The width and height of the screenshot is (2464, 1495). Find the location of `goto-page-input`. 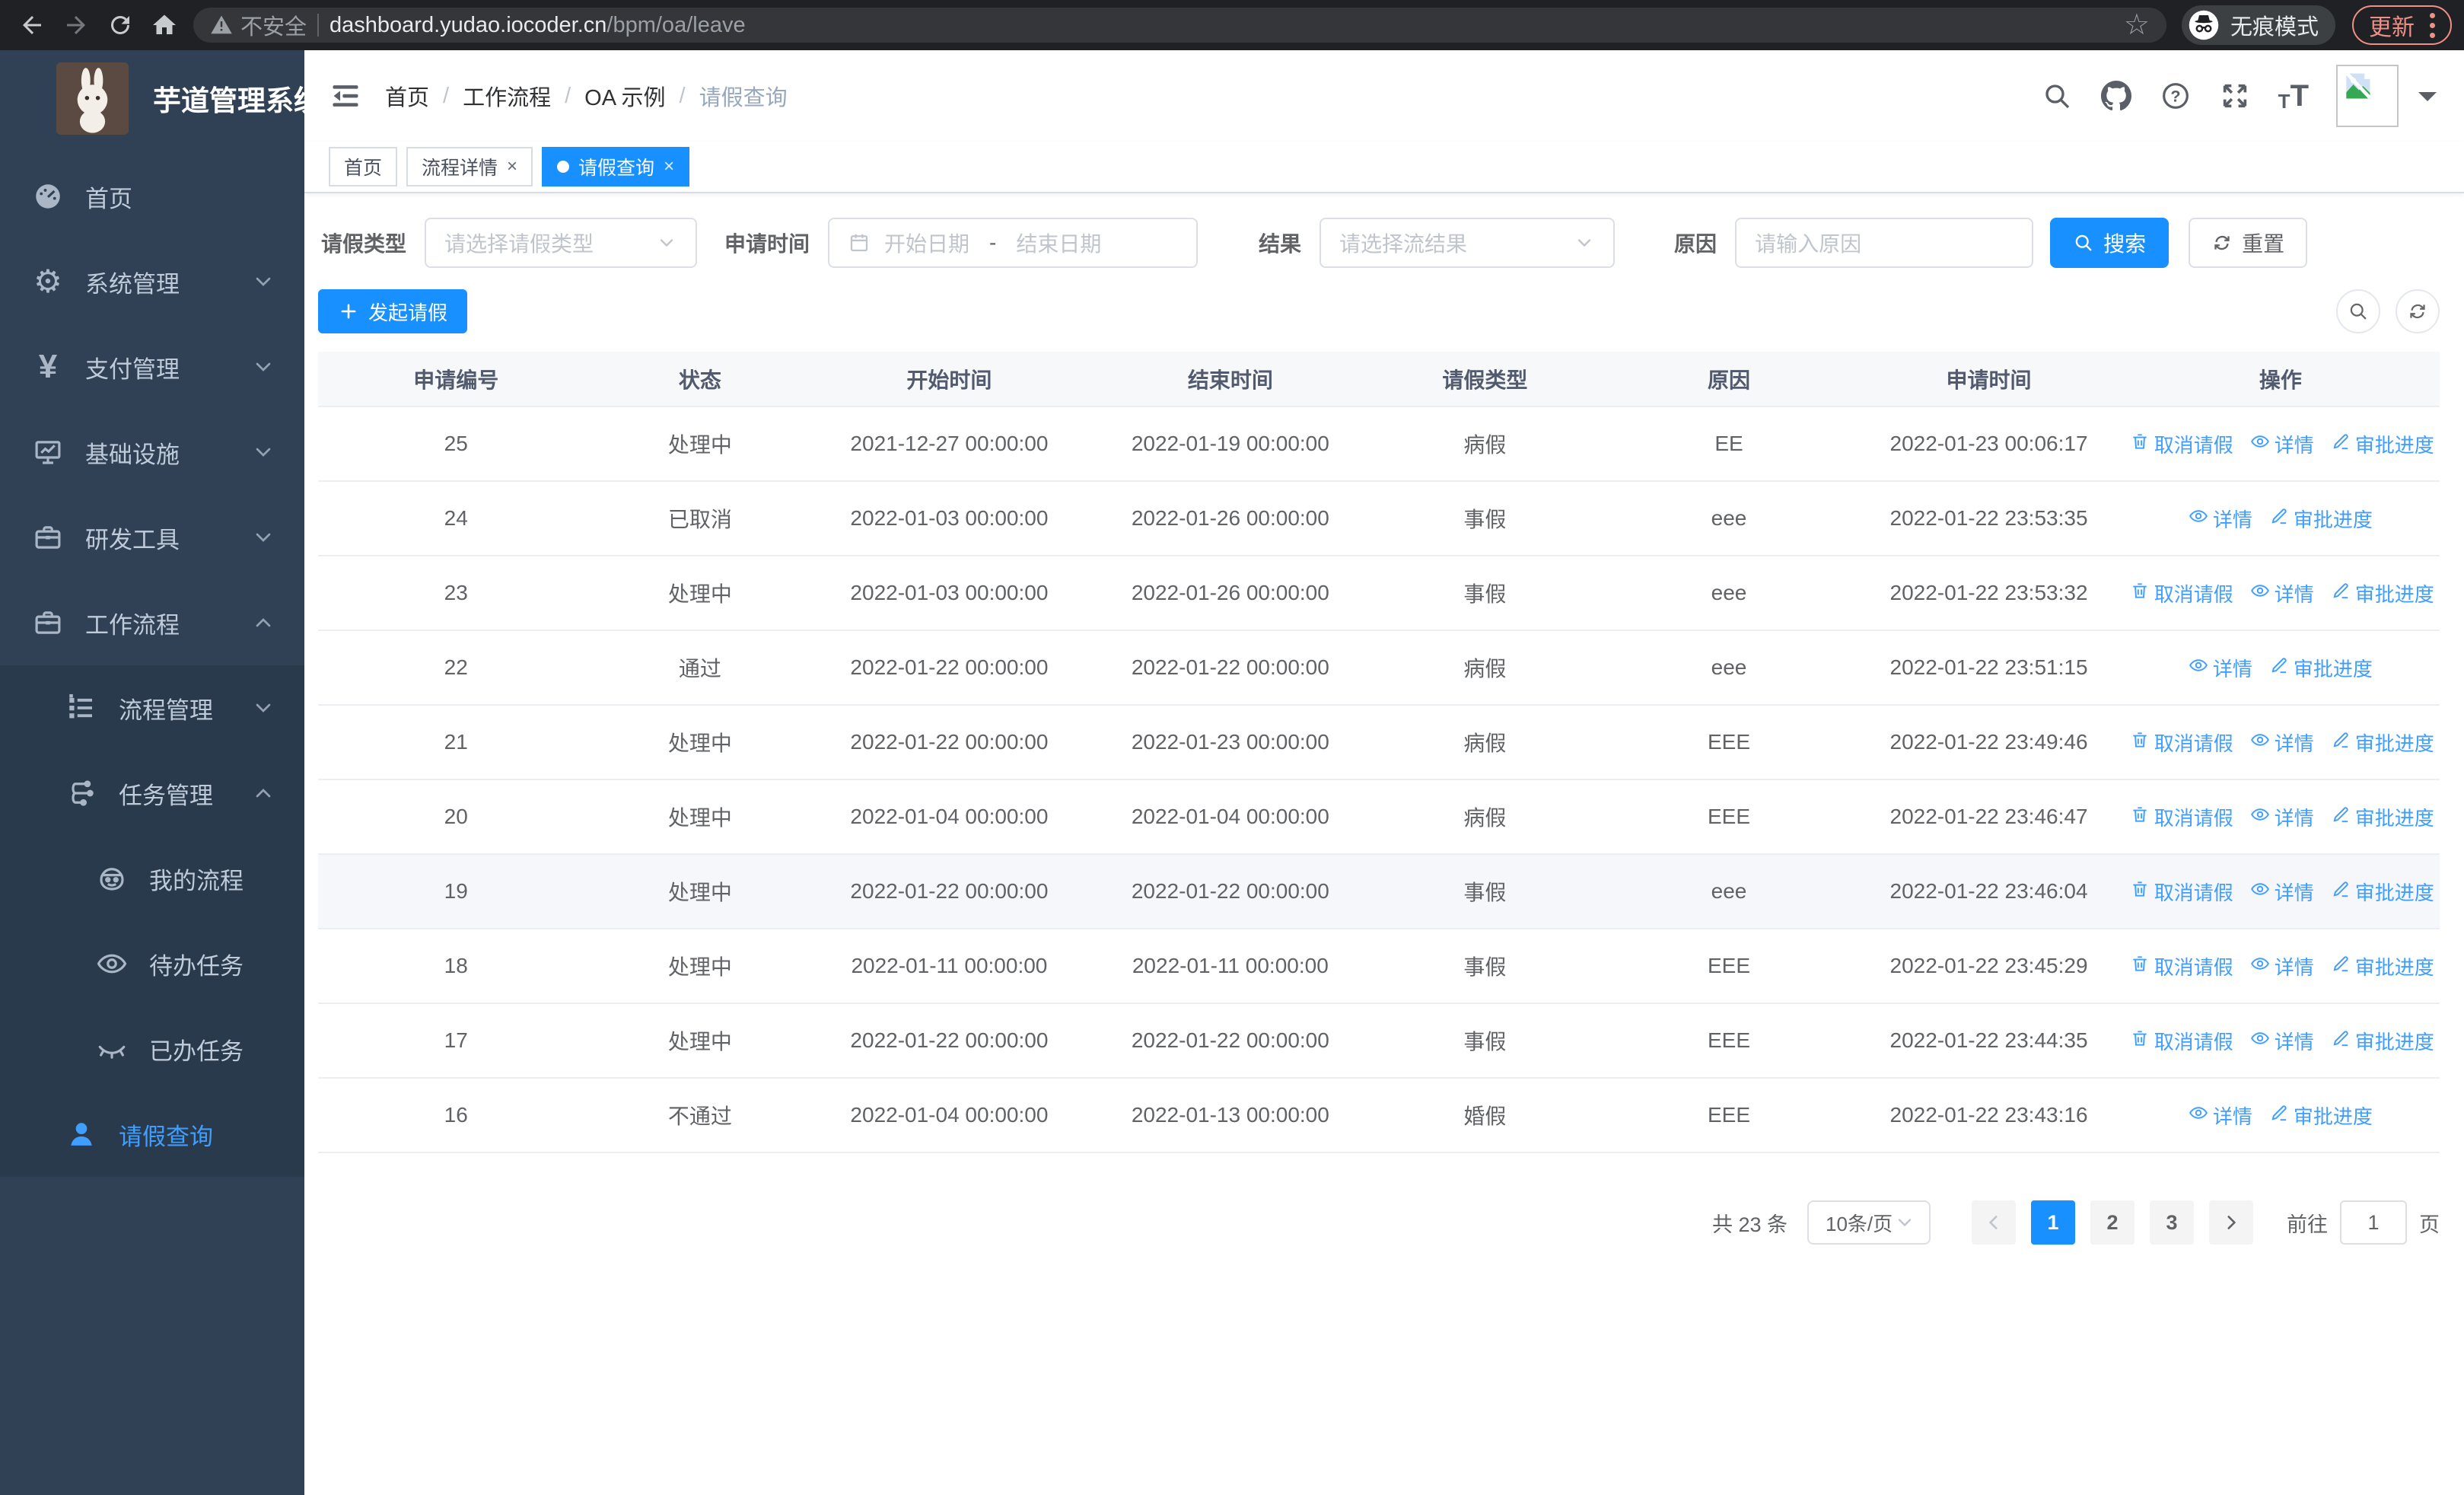

goto-page-input is located at coordinates (2373, 1222).